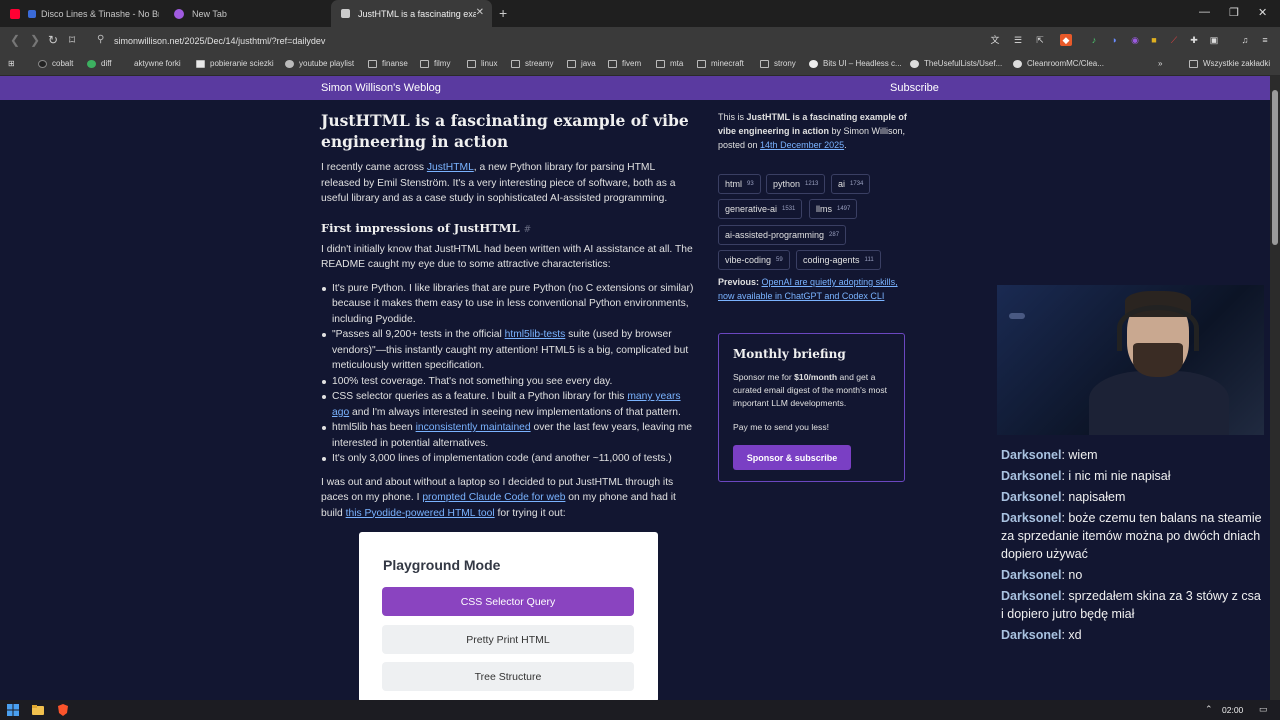  What do you see at coordinates (838, 260) in the screenshot?
I see `tag-coding-agents: coding-agents 111` at bounding box center [838, 260].